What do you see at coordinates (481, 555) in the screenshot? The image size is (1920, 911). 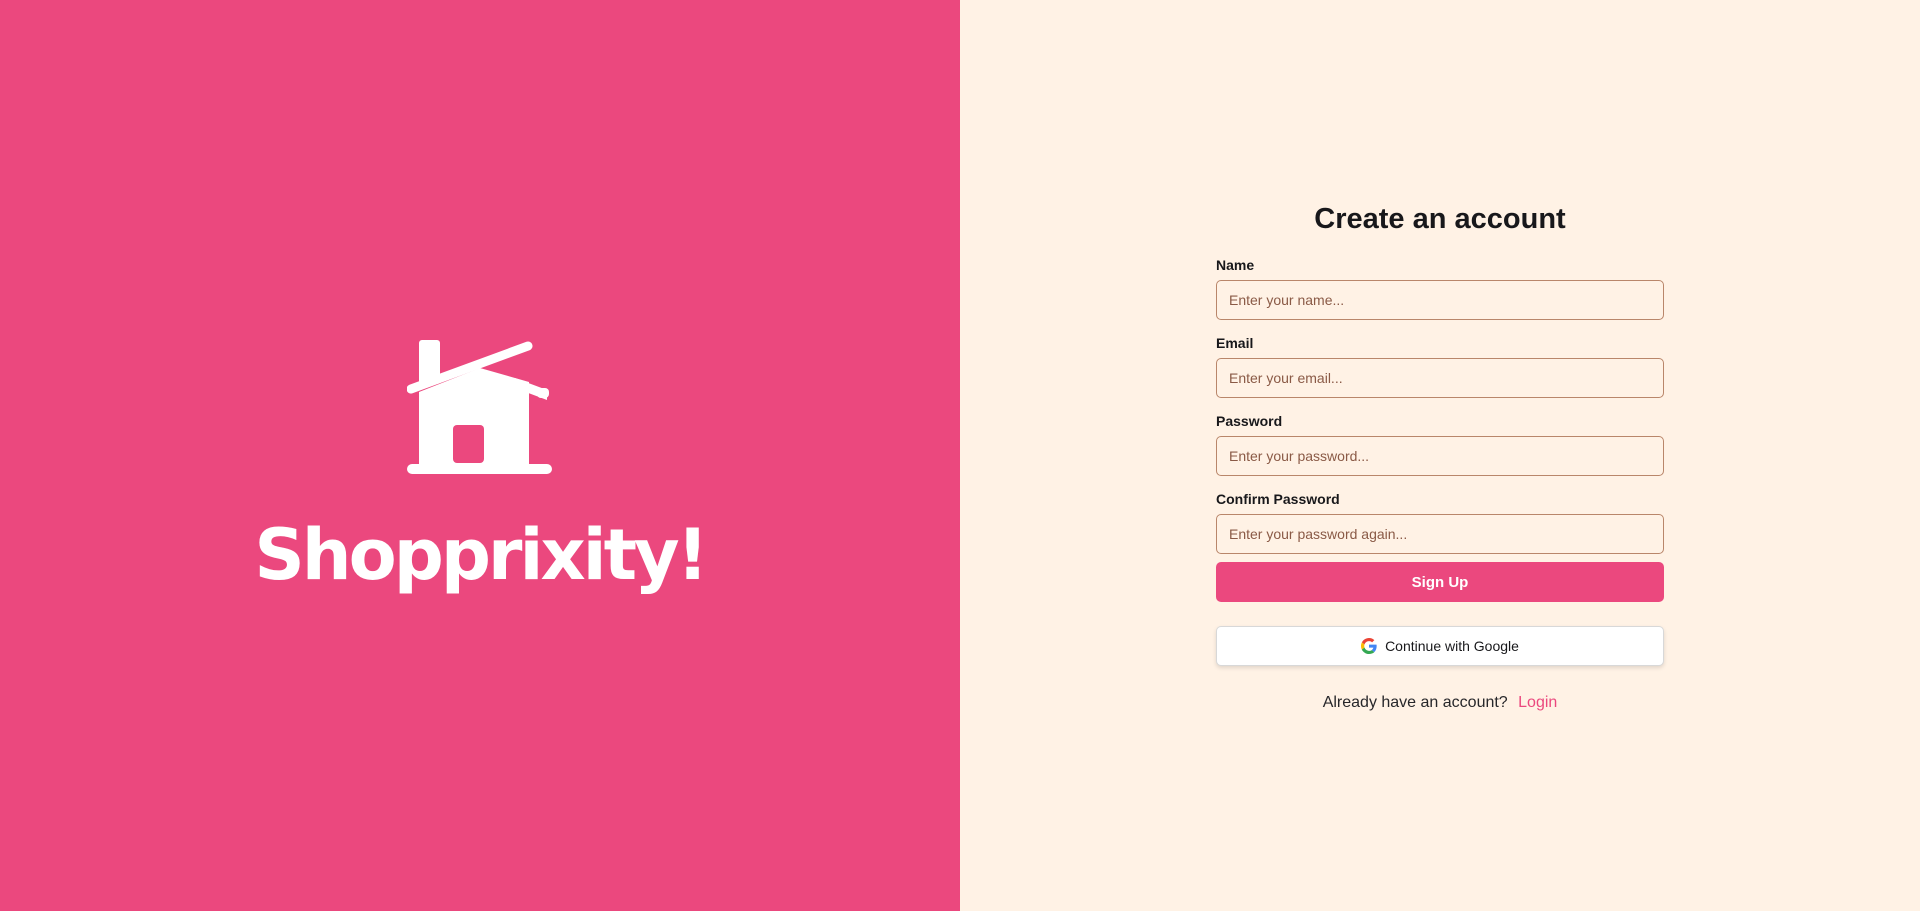 I see `brand-name: Shopprixity!` at bounding box center [481, 555].